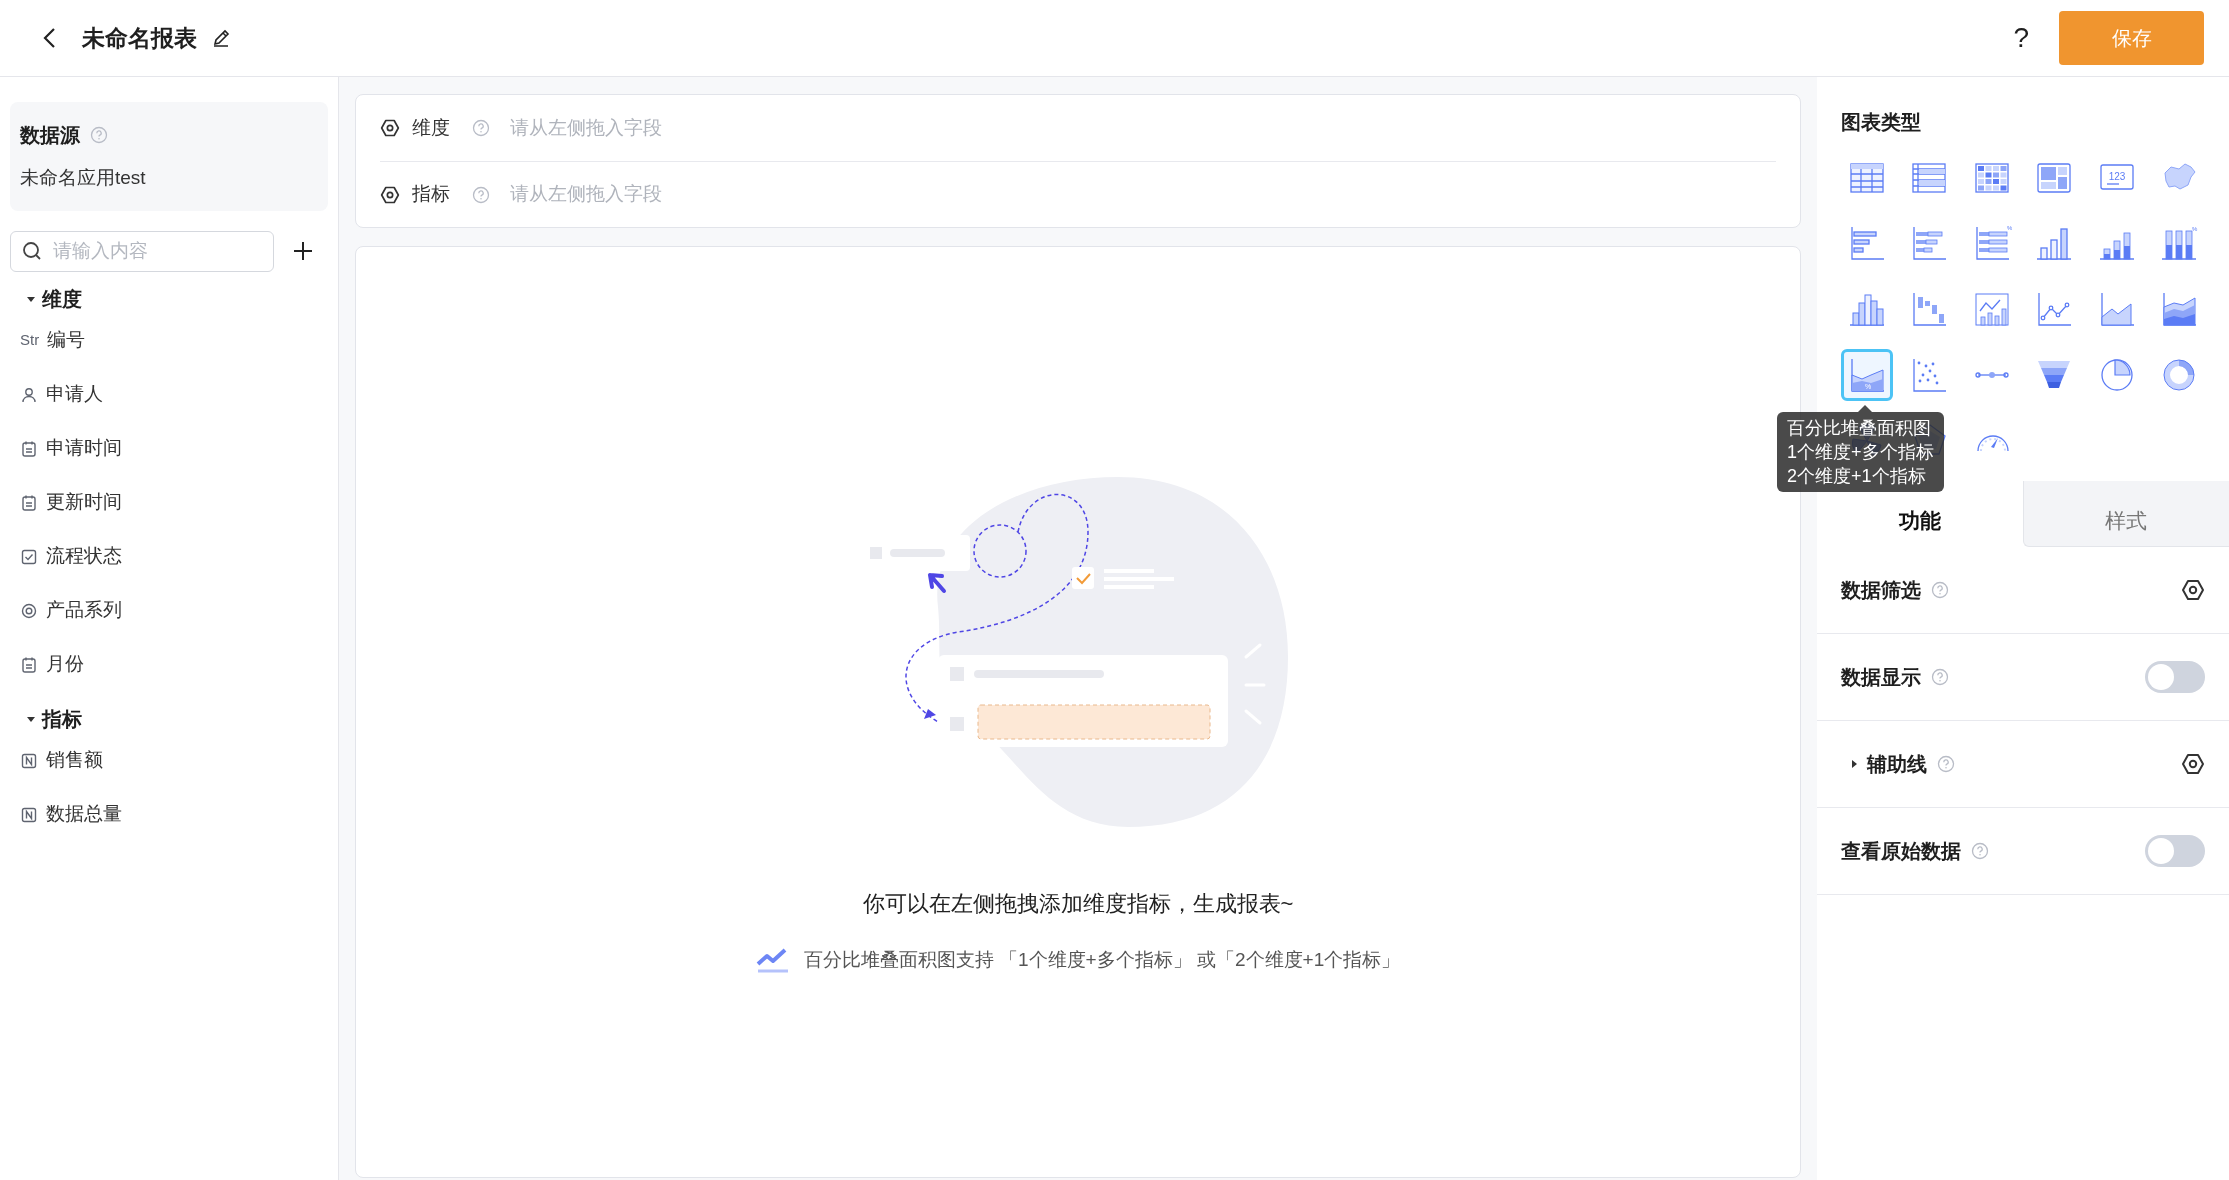  I want to click on empty-message: 你可以在左侧拖拽添加维度指标，生成报表~, so click(1078, 904).